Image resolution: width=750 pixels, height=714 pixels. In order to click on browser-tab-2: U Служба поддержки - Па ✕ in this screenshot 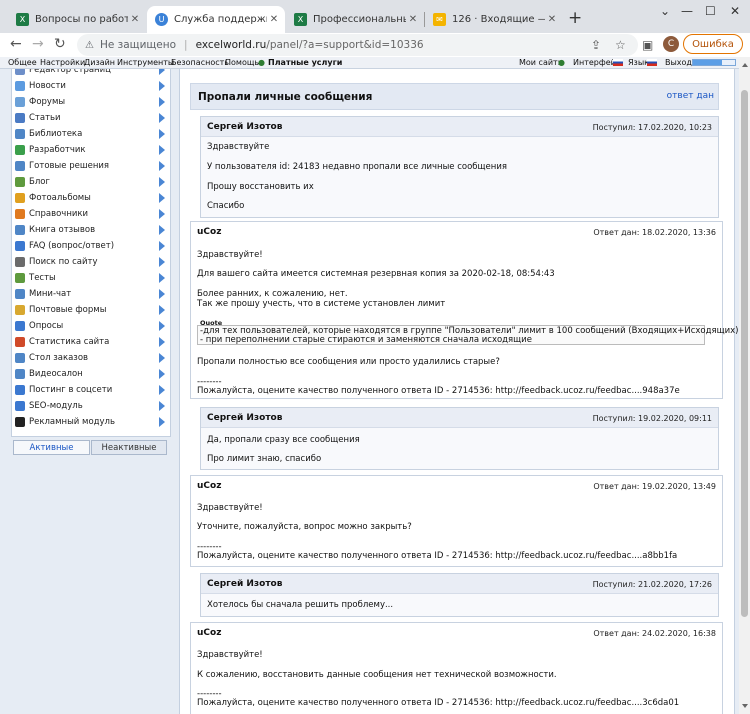, I will do `click(216, 19)`.